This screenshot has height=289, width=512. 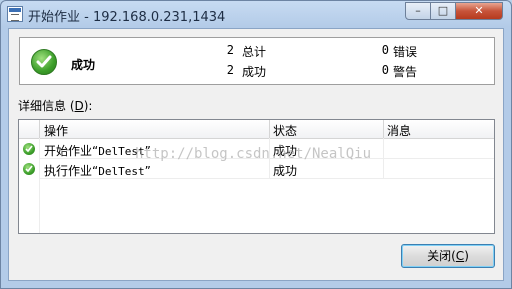 What do you see at coordinates (55, 106) in the screenshot?
I see `details-label: 详细信息 (D):` at bounding box center [55, 106].